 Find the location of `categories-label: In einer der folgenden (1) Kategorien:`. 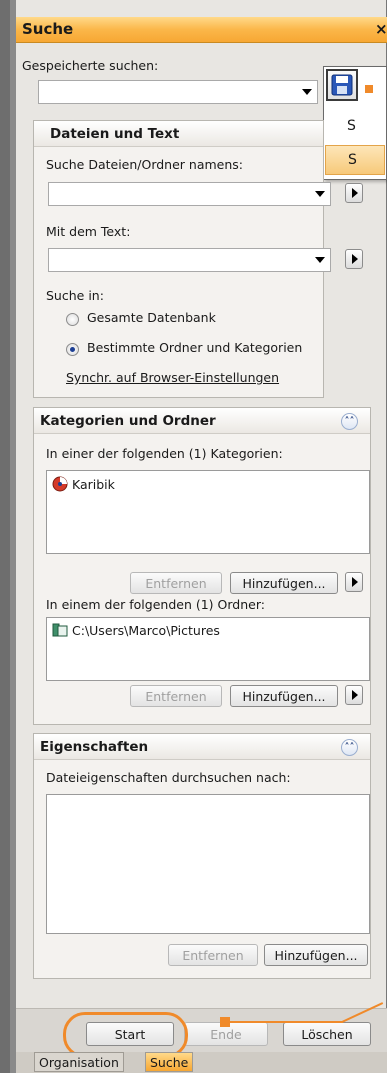

categories-label: In einer der folgenden (1) Kategorien: is located at coordinates (164, 453).